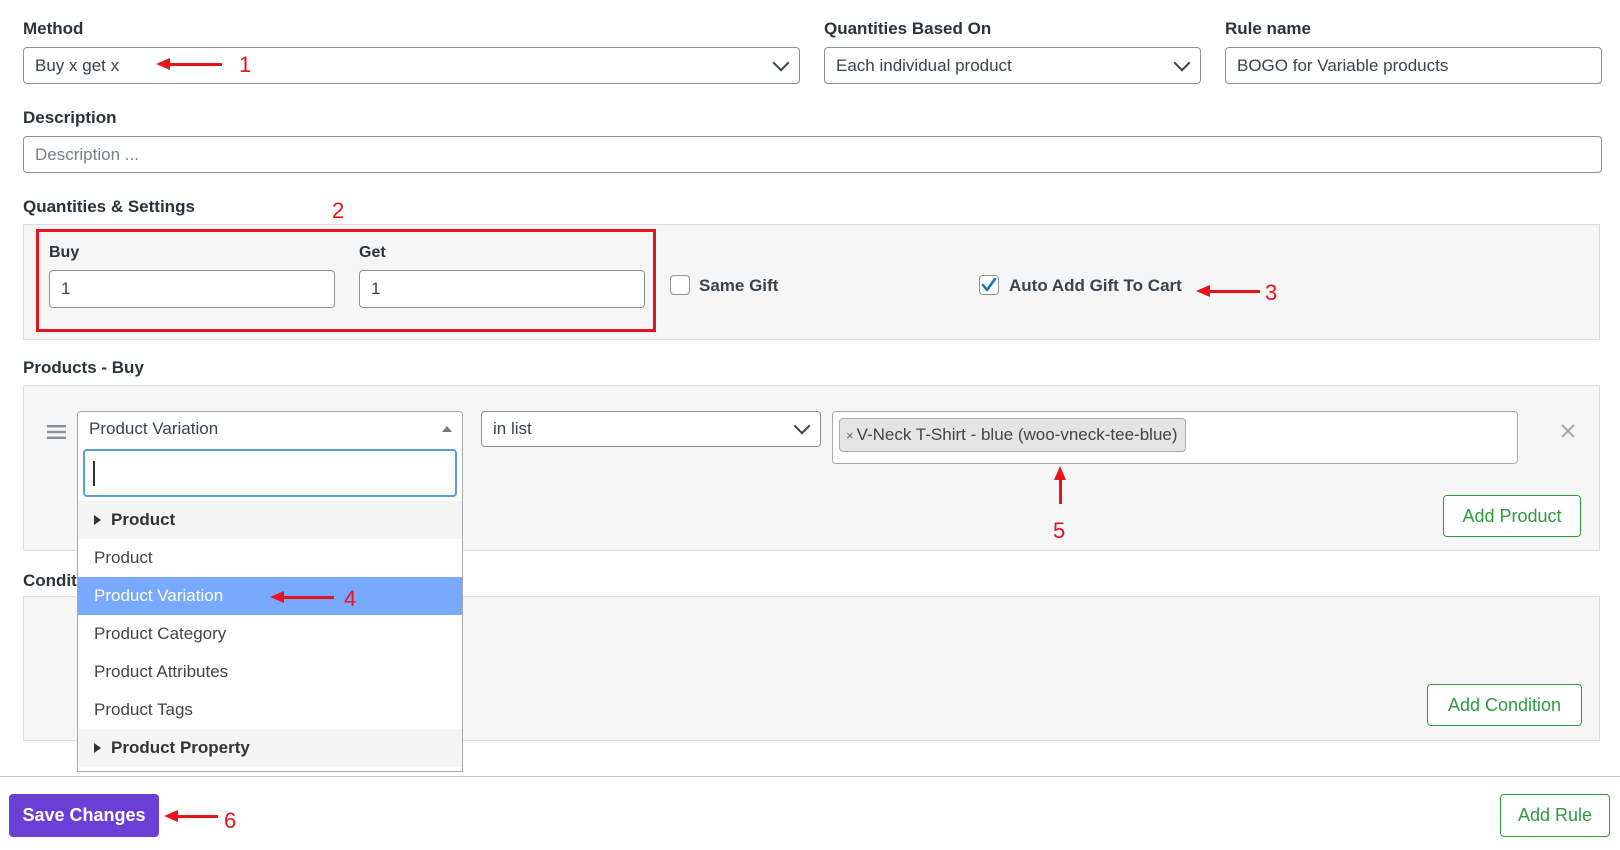 The width and height of the screenshot is (1620, 850). What do you see at coordinates (1059, 530) in the screenshot?
I see `annotation-number-5: 5` at bounding box center [1059, 530].